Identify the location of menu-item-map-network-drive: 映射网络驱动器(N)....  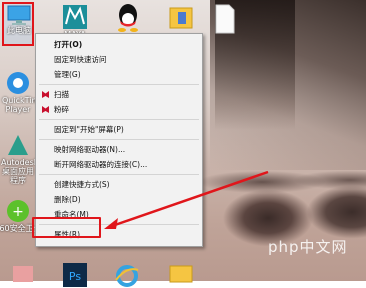
(119, 149).